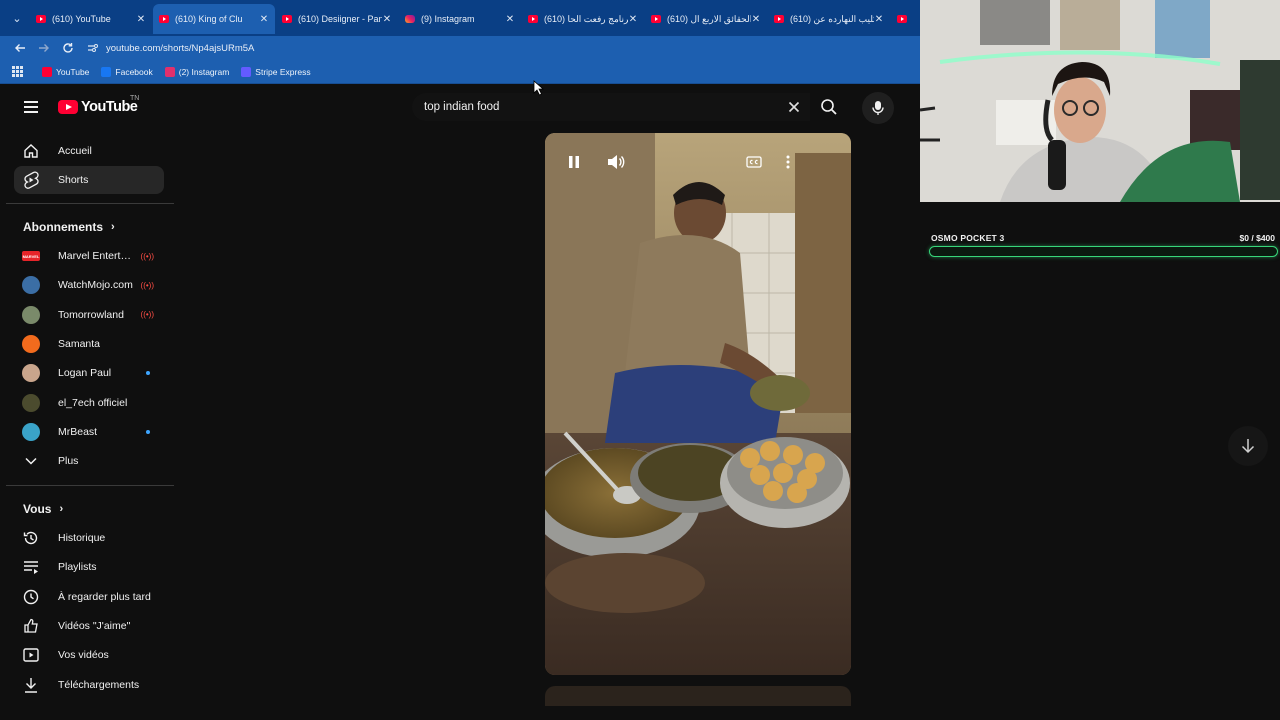  What do you see at coordinates (706, 19) in the screenshot?
I see `browser-tab: (610) الحقائق الاربع ال ✕` at bounding box center [706, 19].